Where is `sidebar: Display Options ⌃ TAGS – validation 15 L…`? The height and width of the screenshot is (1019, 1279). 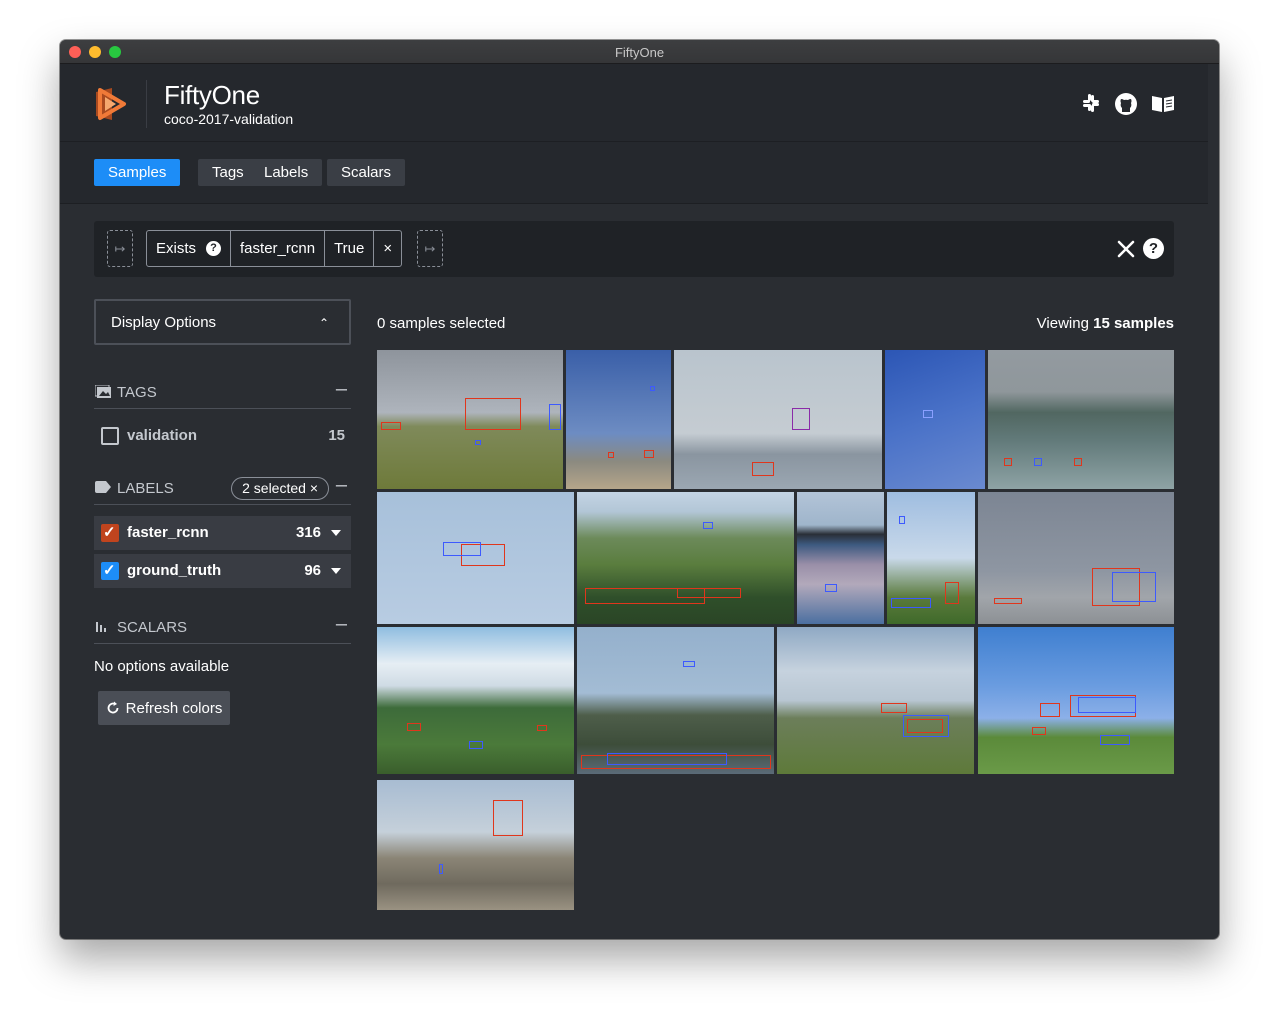 sidebar: Display Options ⌃ TAGS – validation 15 L… is located at coordinates (222, 512).